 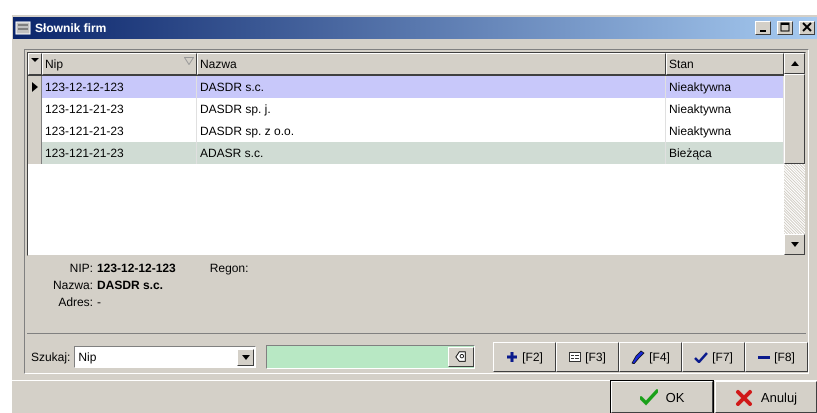 What do you see at coordinates (72, 286) in the screenshot?
I see `name-label: Nazwa:` at bounding box center [72, 286].